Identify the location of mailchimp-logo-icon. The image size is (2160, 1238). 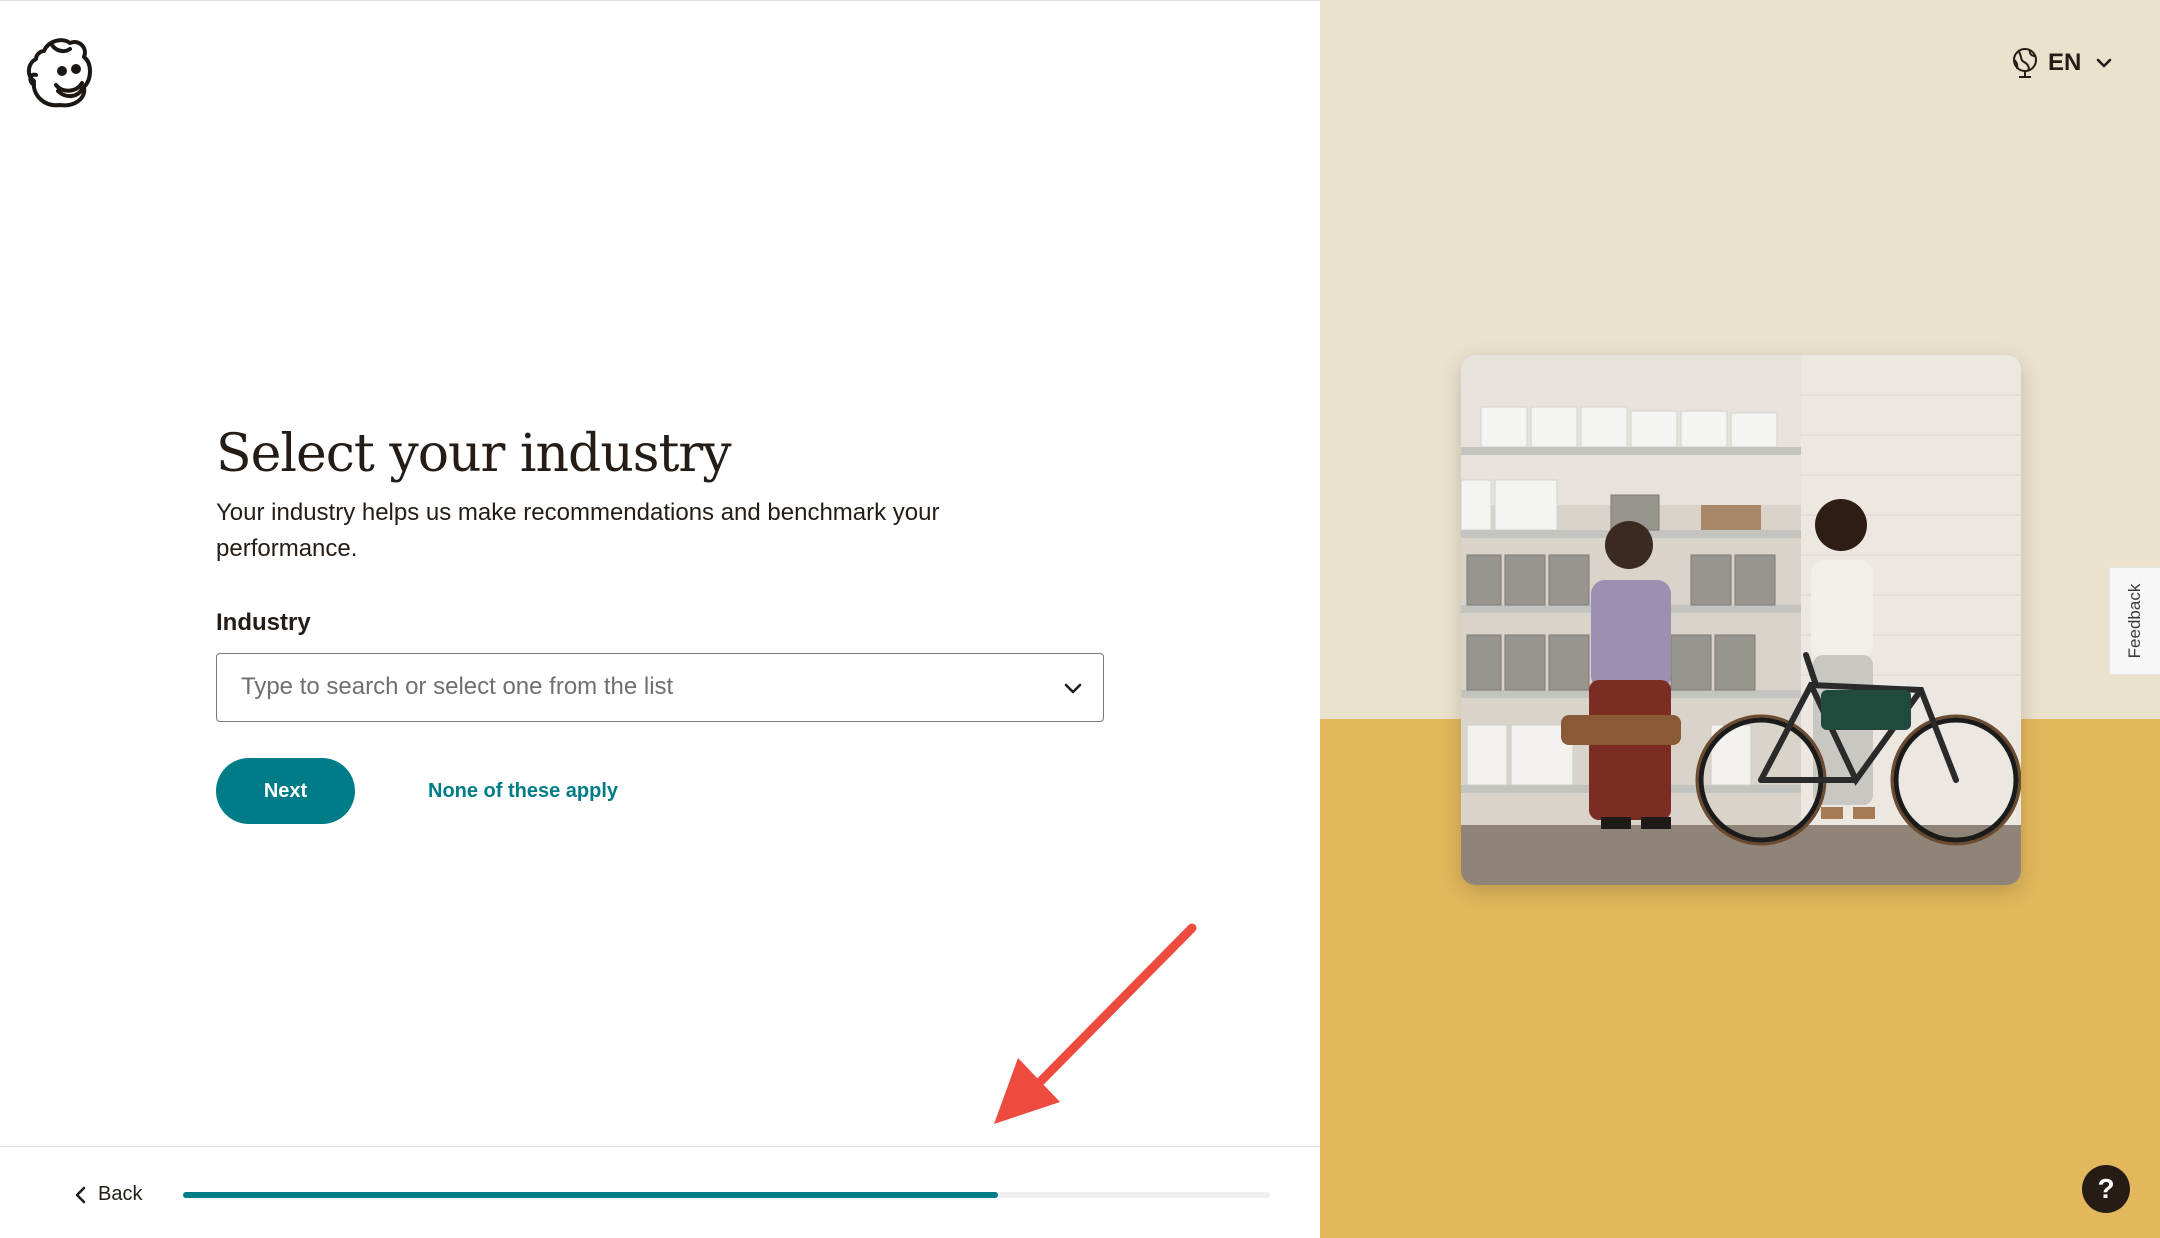
(58, 73).